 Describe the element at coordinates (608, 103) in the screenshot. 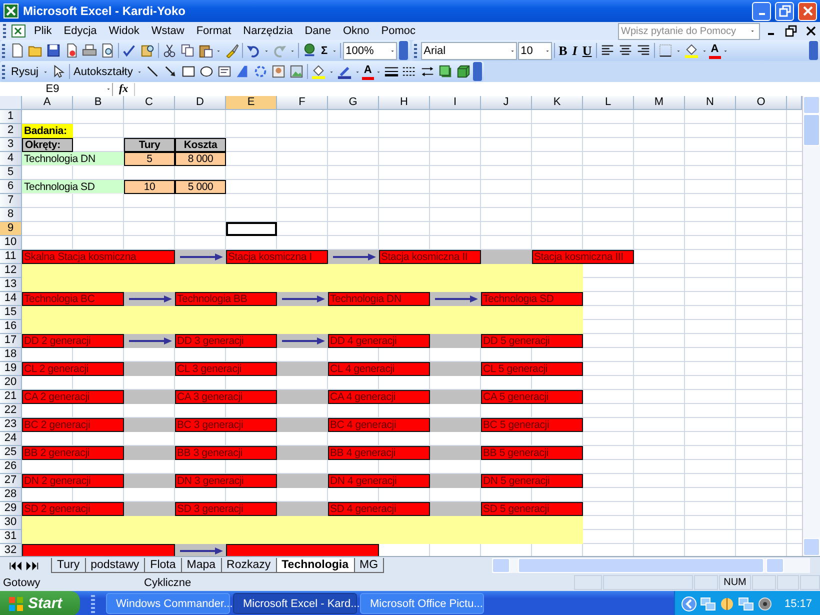

I see `column-header: L` at that location.